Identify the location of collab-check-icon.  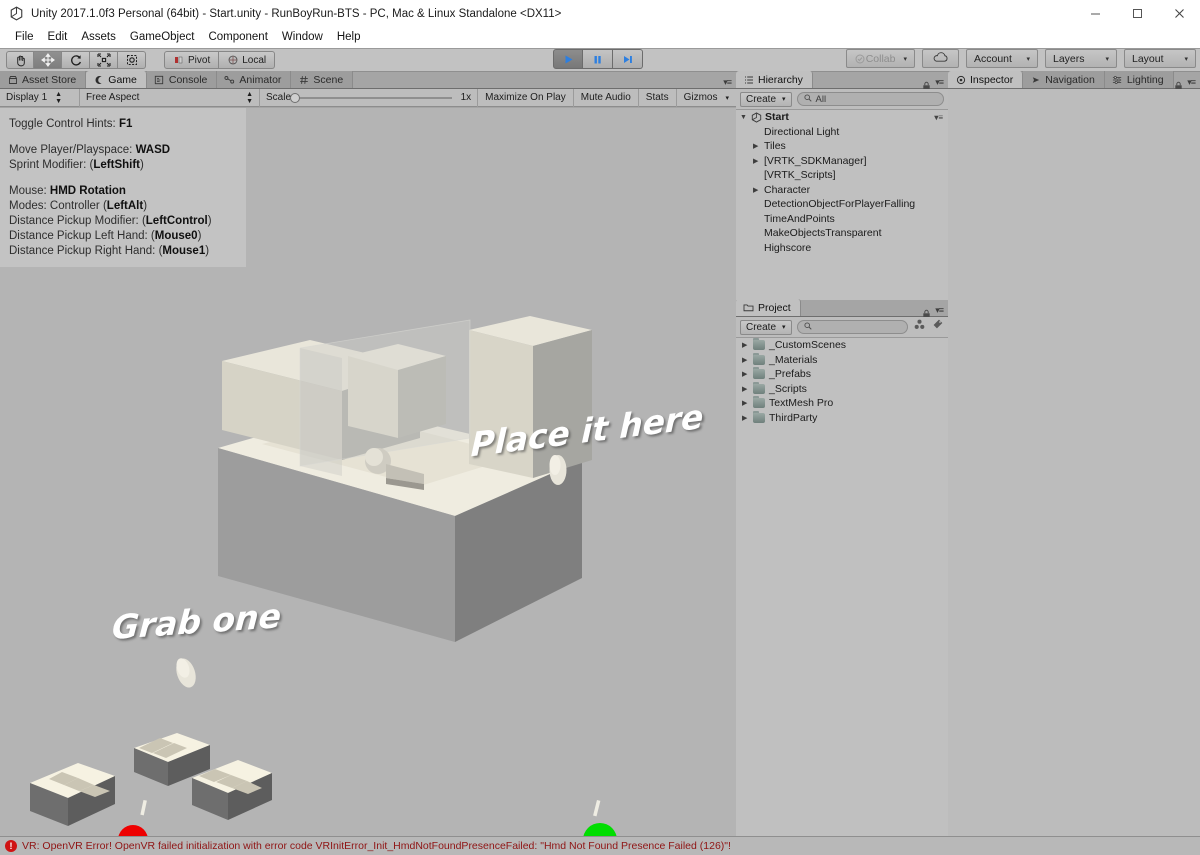
(860, 59).